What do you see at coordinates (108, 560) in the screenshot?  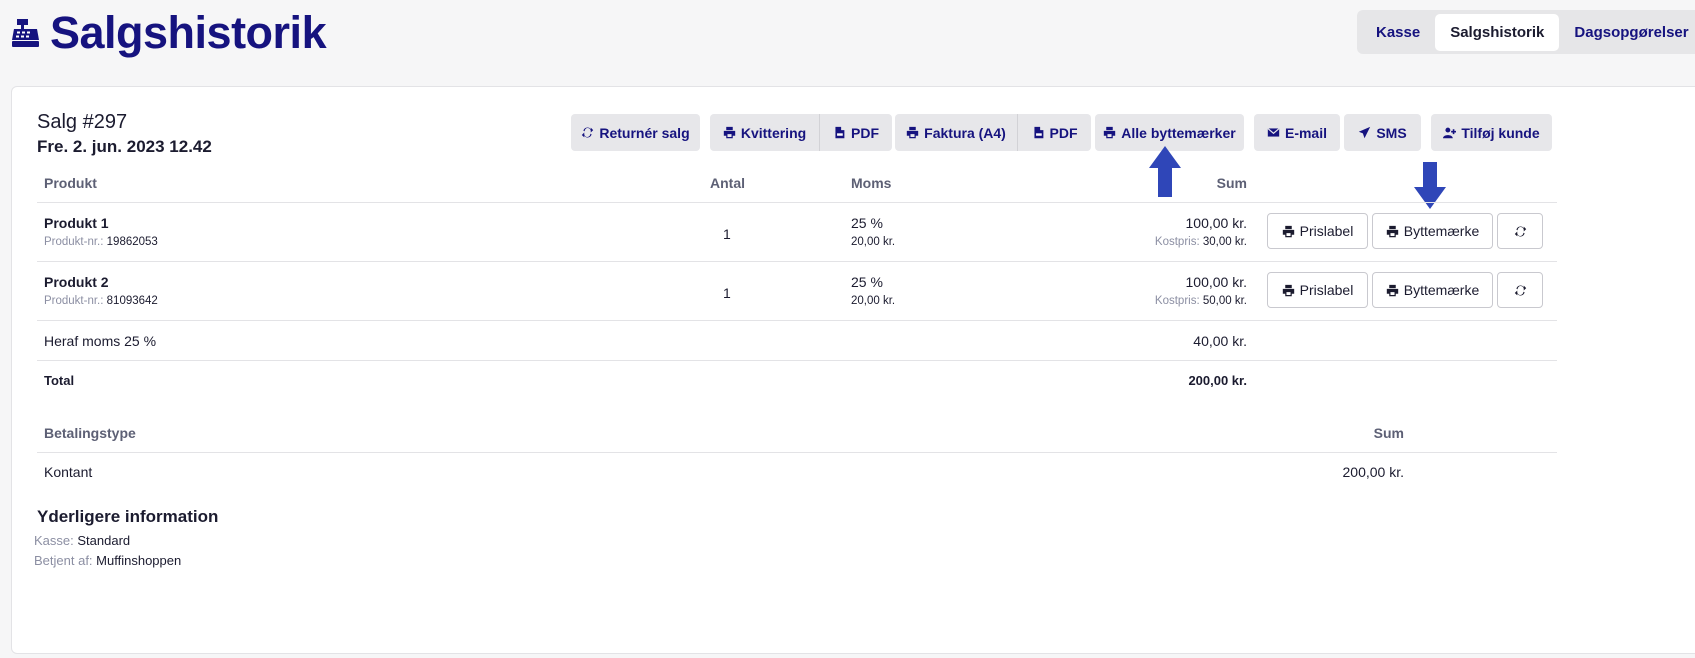 I see `served-by-info: Betjent af: Muffinshoppen` at bounding box center [108, 560].